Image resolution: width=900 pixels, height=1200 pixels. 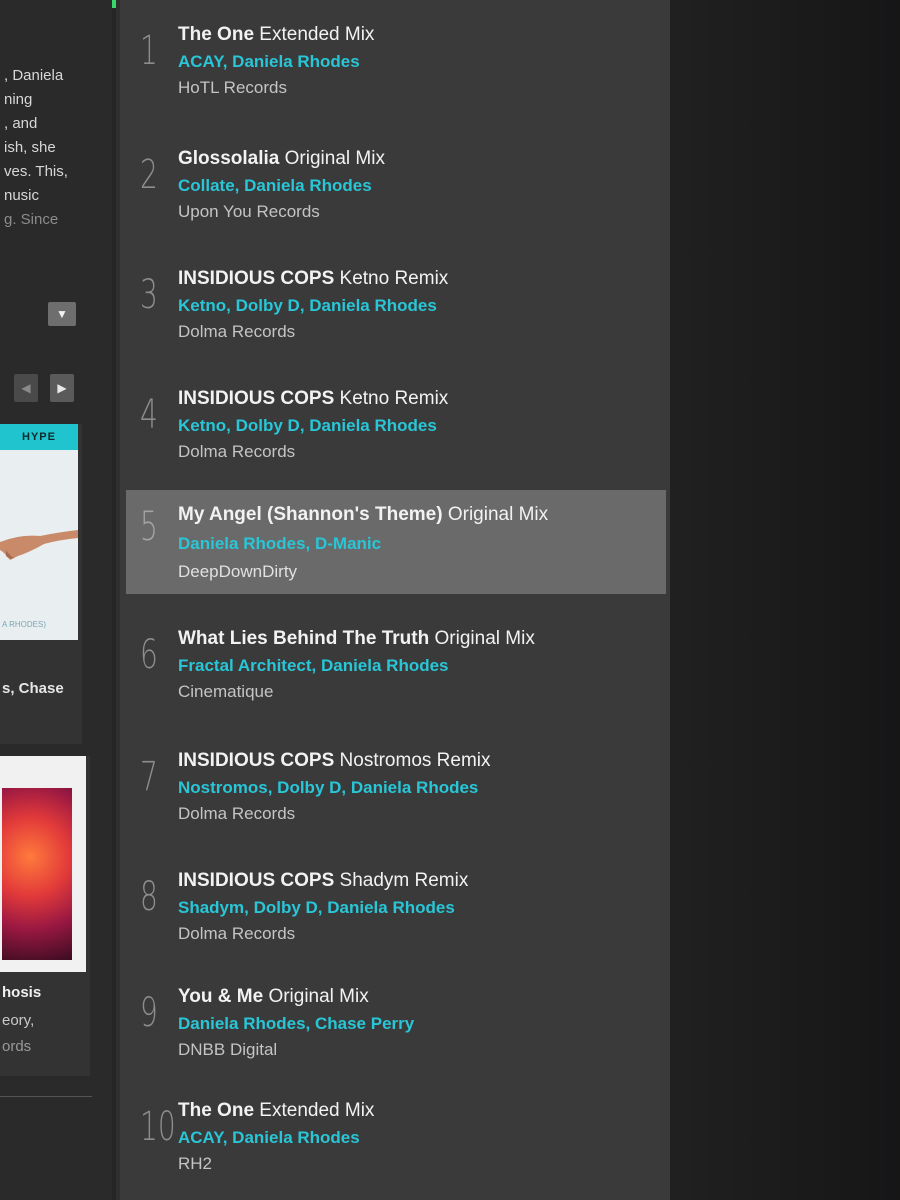 I want to click on track-artists: Collate, Daniela Rhodes, so click(x=275, y=186).